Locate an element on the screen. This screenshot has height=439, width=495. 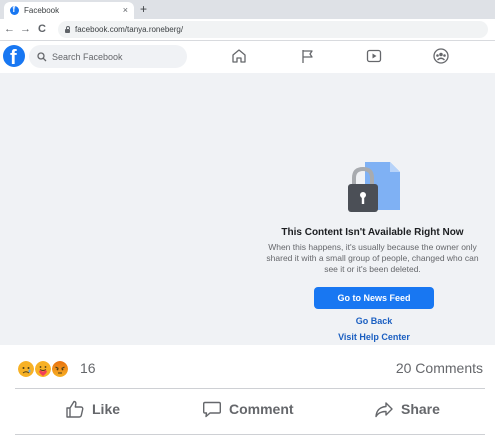
like-button: Like is located at coordinates (92, 409).